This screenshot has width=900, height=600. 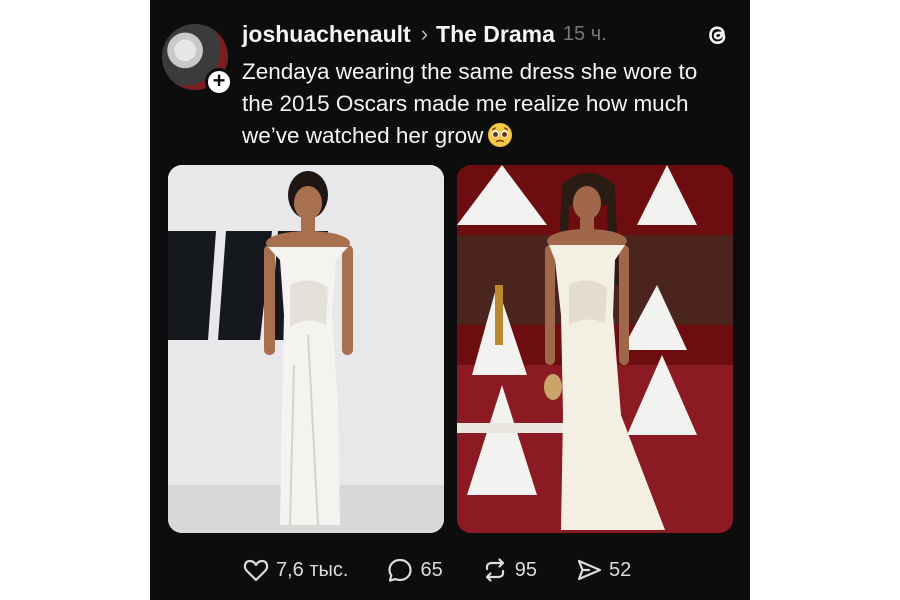 I want to click on pleading-face-emoji-icon, so click(x=500, y=135).